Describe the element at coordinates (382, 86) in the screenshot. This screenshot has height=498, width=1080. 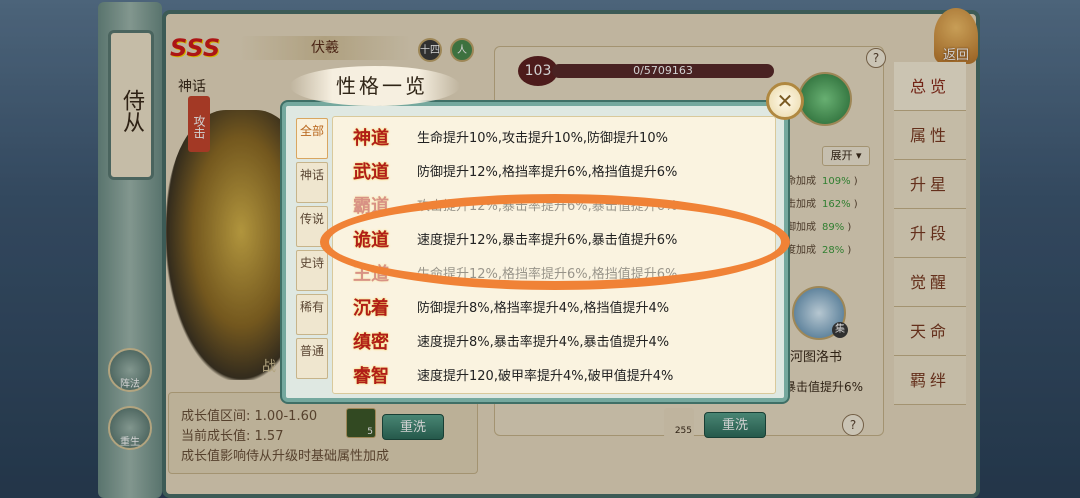
I see `modal-title: 性格一览` at that location.